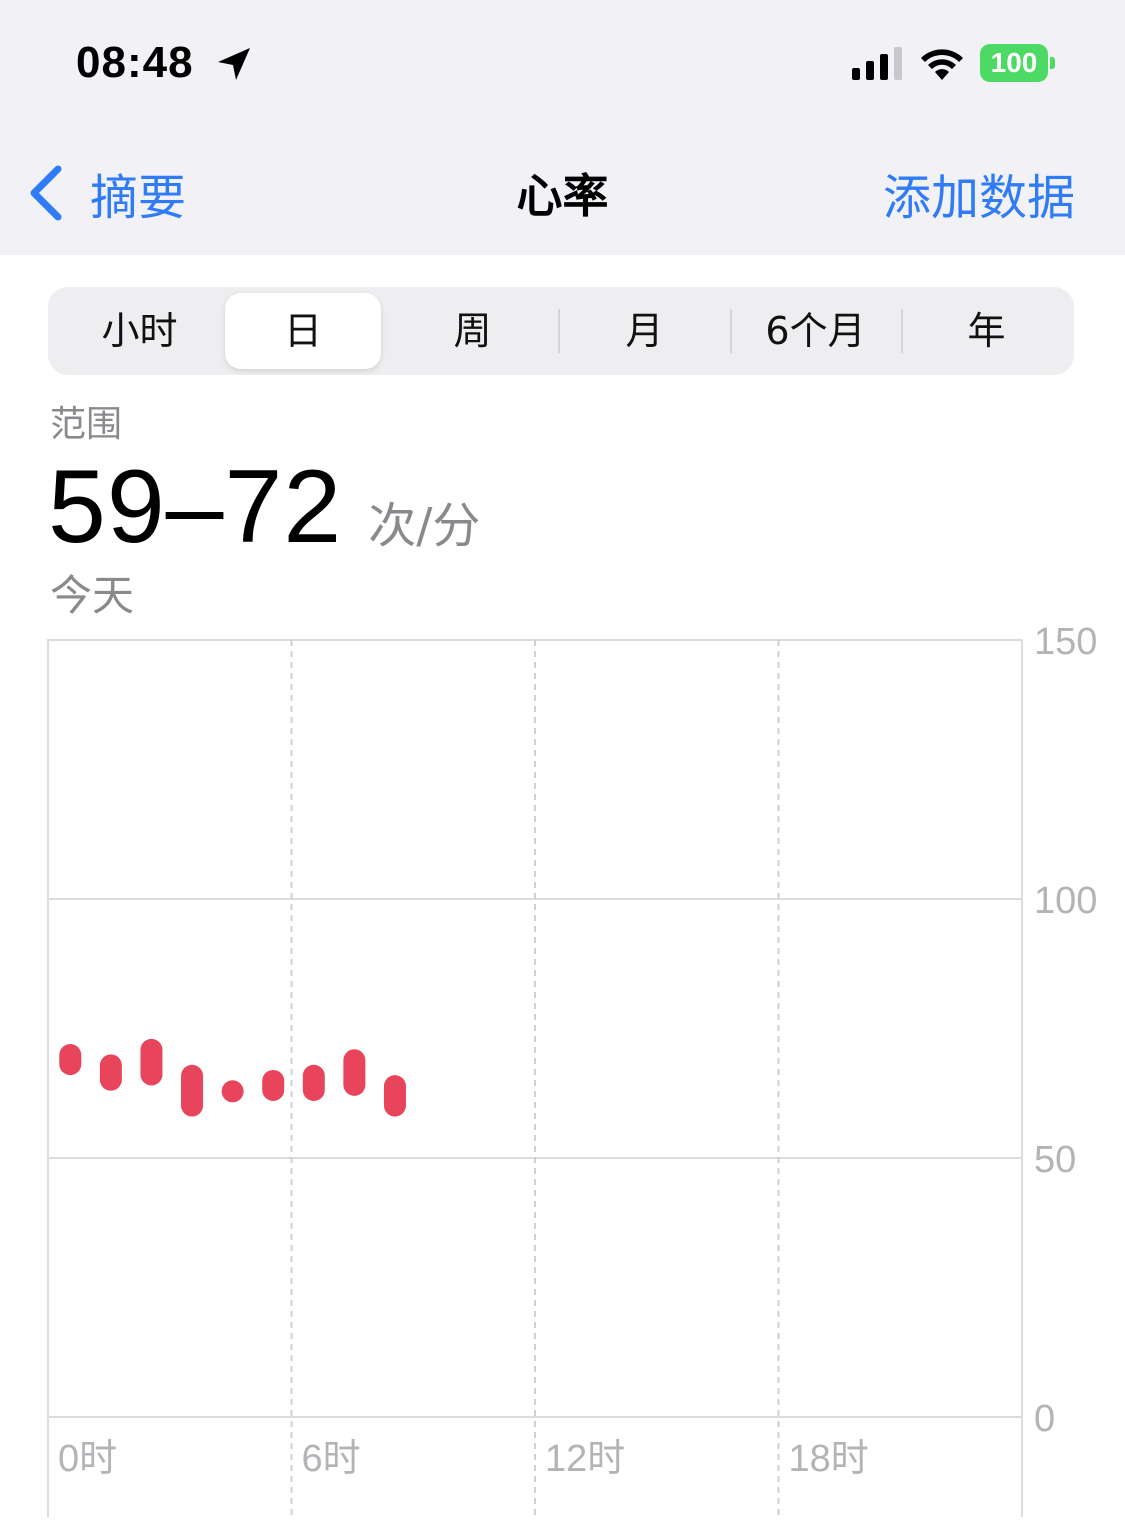 Image resolution: width=1125 pixels, height=1521 pixels. What do you see at coordinates (86, 424) in the screenshot?
I see `range-label: 范围` at bounding box center [86, 424].